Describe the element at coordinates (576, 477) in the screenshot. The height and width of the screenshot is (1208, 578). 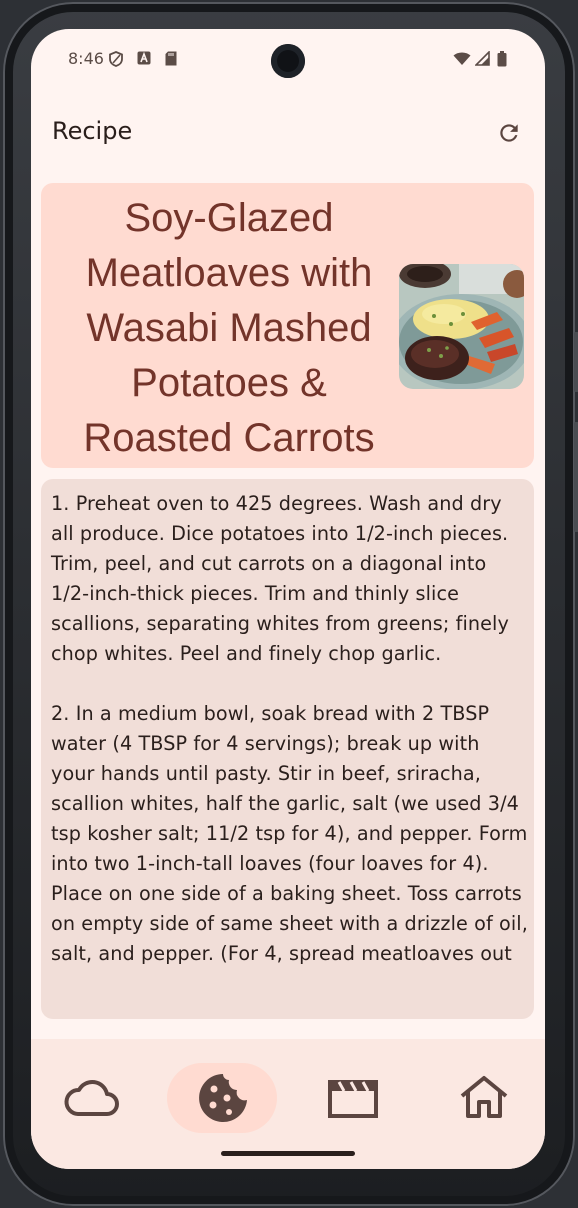
I see `power-button` at that location.